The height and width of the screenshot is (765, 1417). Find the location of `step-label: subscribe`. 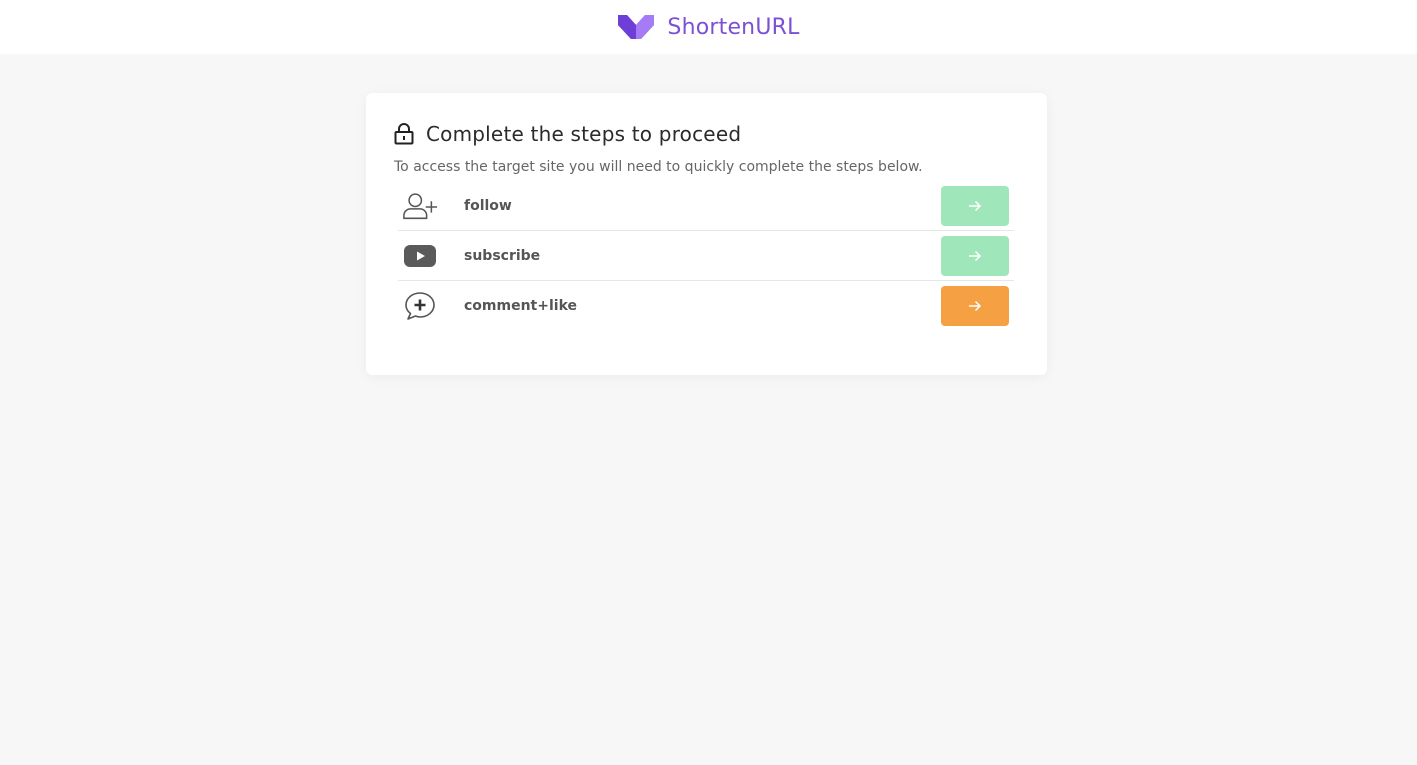

step-label: subscribe is located at coordinates (502, 255).